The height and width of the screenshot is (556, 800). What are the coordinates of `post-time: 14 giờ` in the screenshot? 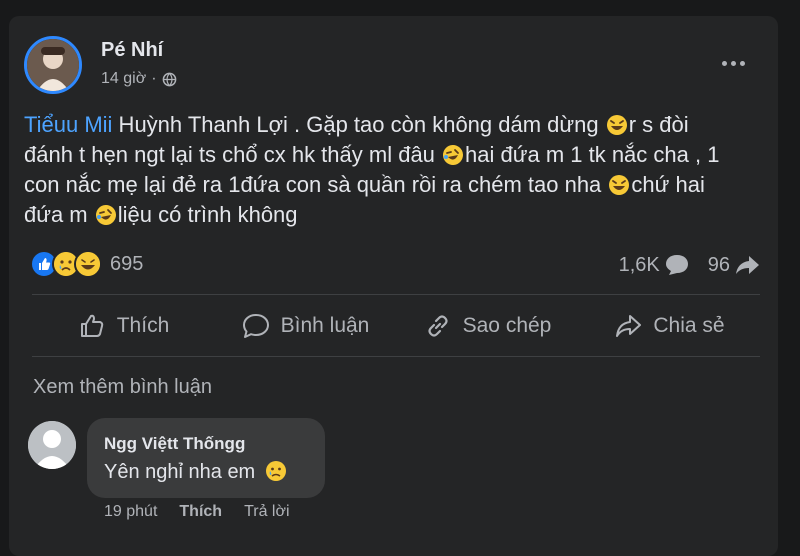 It's located at (123, 79).